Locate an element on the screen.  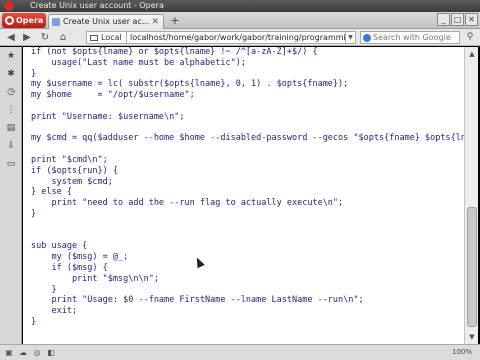
reload-button: ↻ is located at coordinates (45, 37).